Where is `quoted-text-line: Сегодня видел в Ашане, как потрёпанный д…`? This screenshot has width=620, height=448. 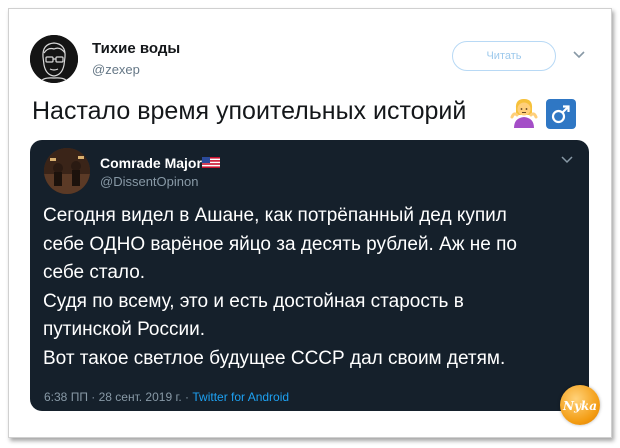 quoted-text-line: Сегодня видел в Ашане, как потрёпанный д… is located at coordinates (275, 215).